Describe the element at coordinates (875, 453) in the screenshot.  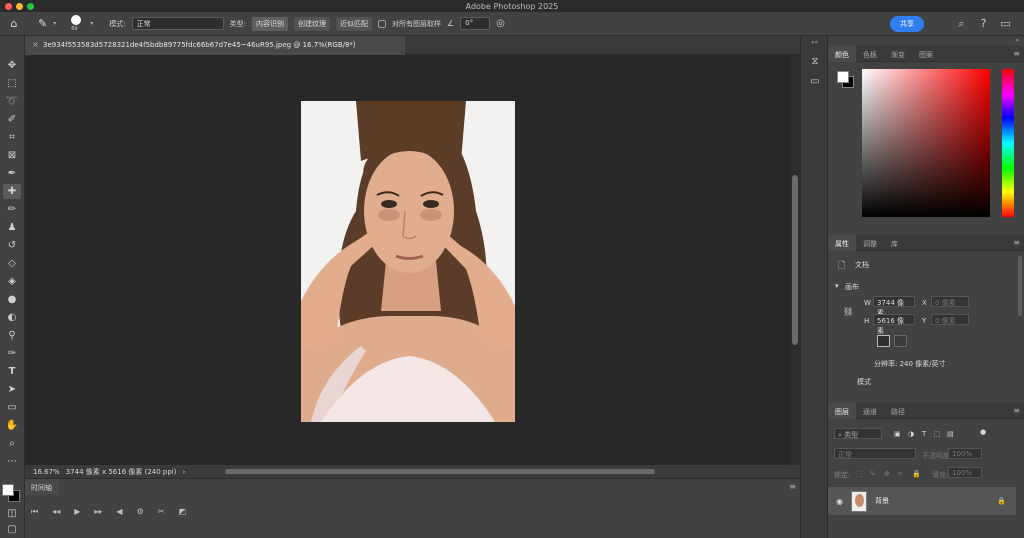
I see `blend-mode-select: 正常` at that location.